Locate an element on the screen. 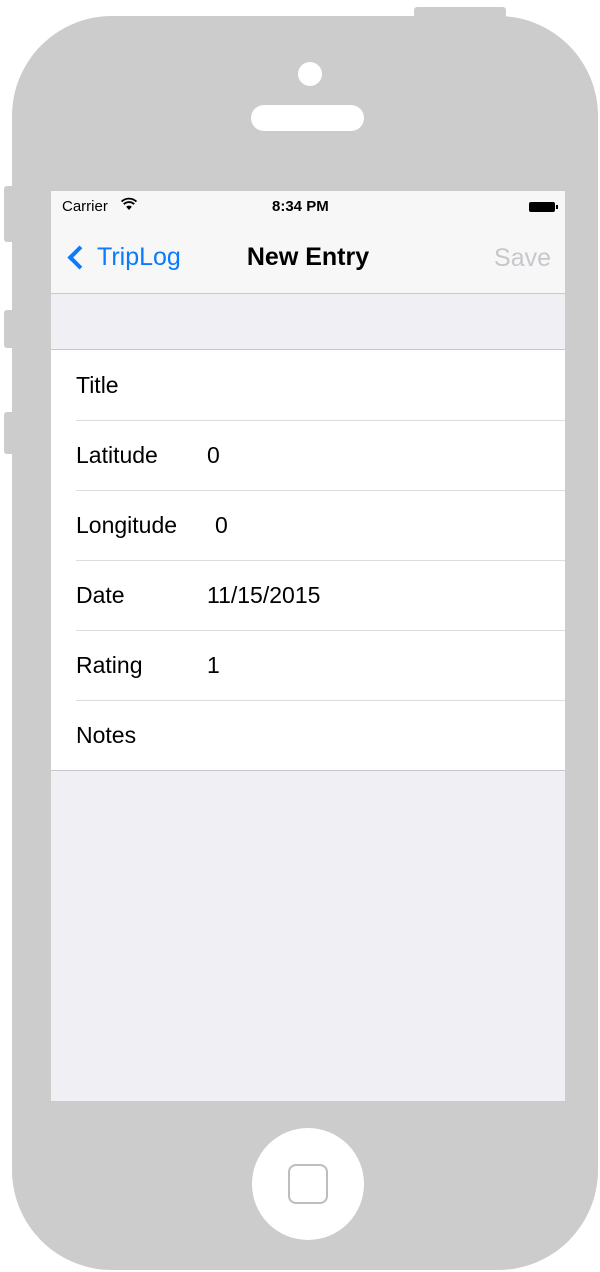  longitude-field: 0 is located at coordinates (221, 525).